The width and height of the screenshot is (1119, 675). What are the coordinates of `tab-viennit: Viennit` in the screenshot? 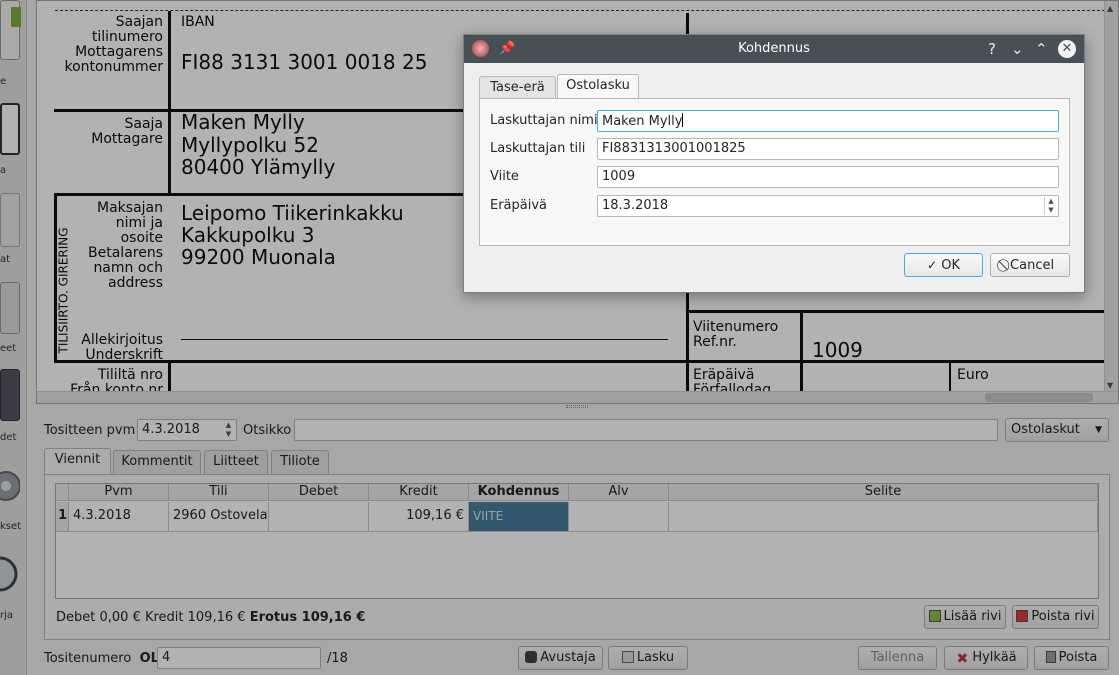 It's located at (77, 461).